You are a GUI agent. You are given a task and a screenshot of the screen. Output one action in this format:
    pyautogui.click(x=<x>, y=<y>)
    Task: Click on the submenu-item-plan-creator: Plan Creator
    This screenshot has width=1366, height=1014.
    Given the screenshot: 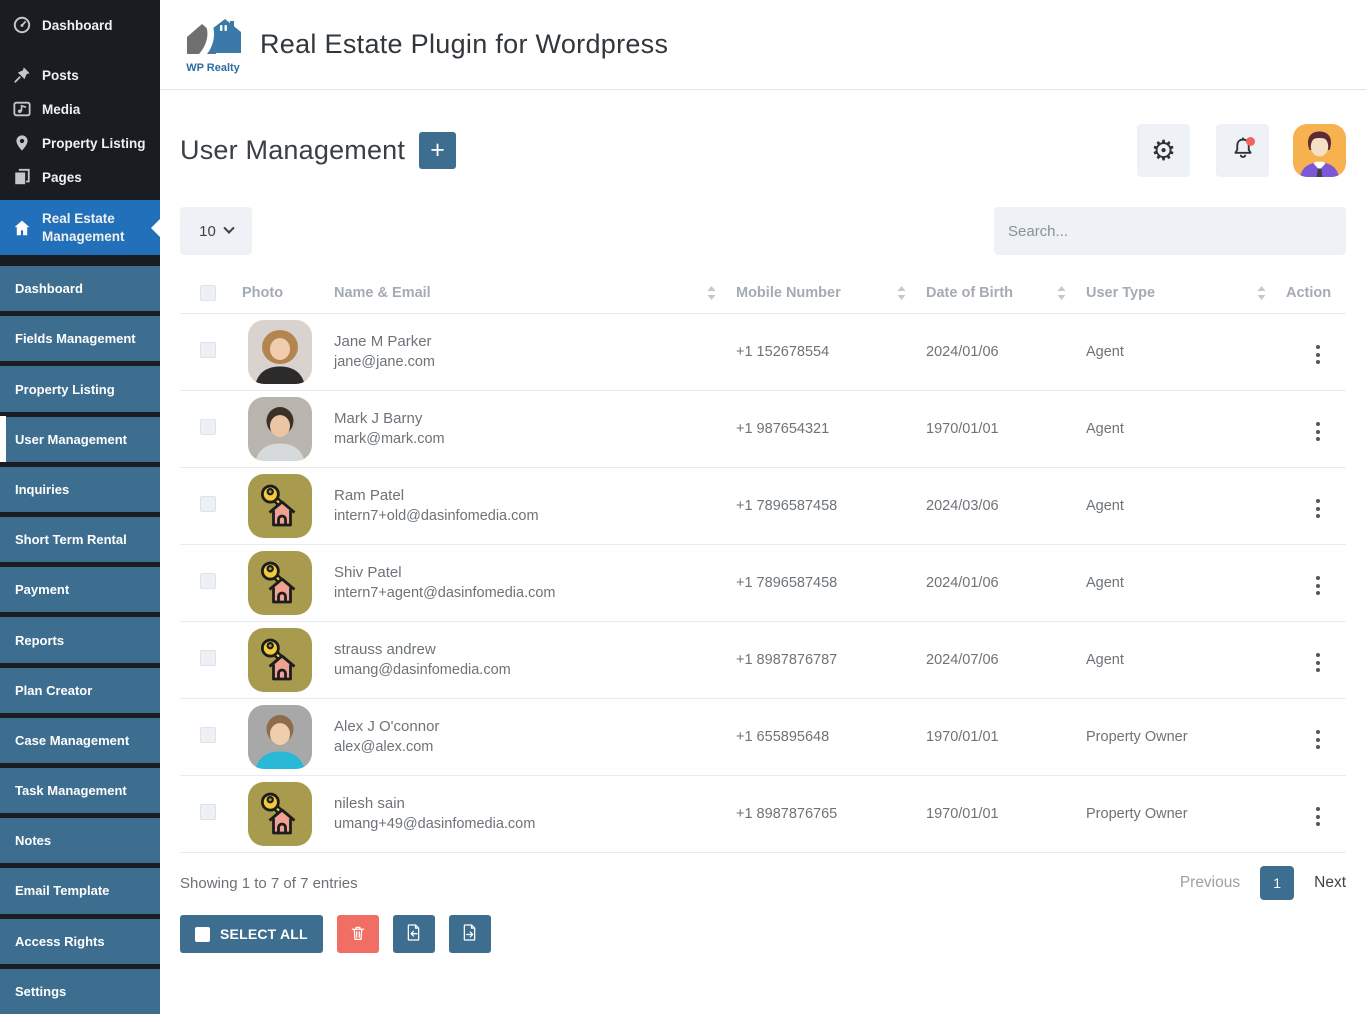 What is the action you would take?
    pyautogui.click(x=80, y=687)
    